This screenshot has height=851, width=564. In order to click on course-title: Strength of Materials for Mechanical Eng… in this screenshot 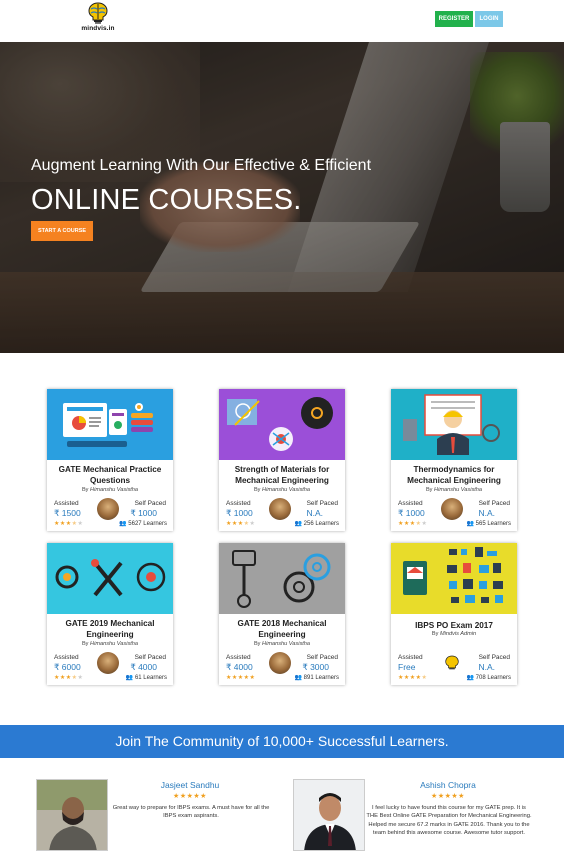, I will do `click(282, 475)`.